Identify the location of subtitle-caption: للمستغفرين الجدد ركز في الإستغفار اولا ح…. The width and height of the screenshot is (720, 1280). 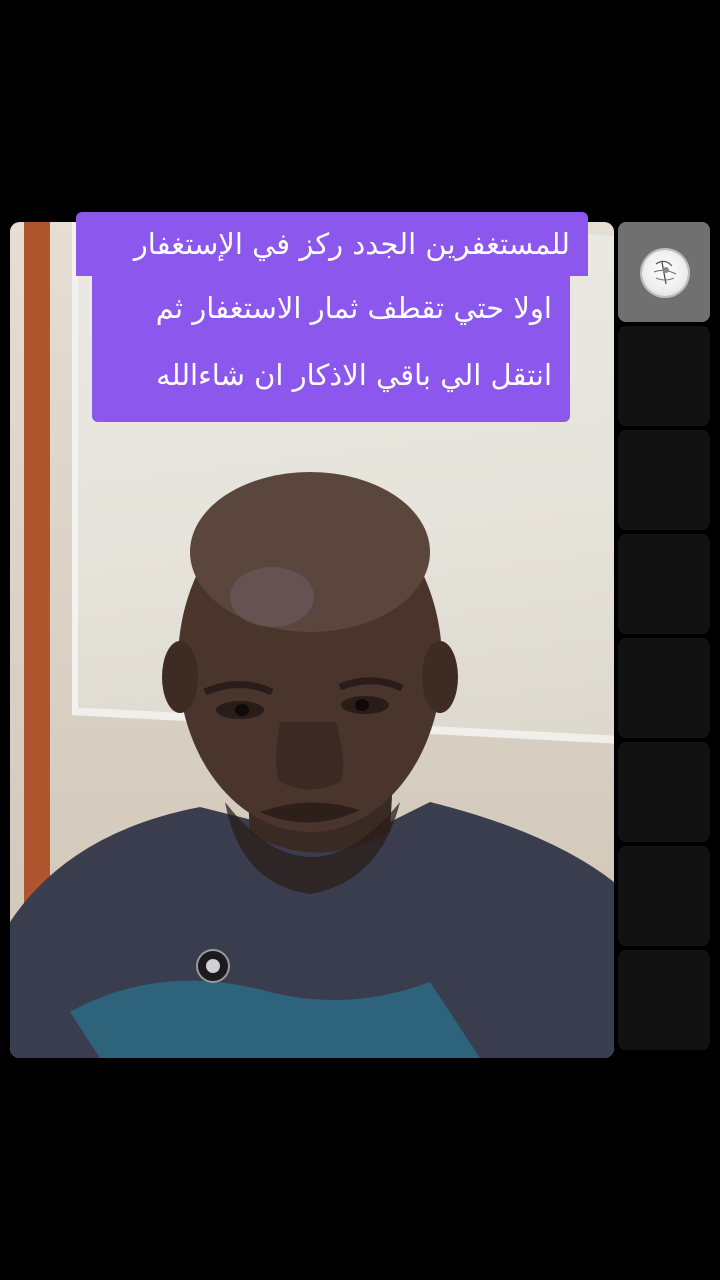
(332, 317).